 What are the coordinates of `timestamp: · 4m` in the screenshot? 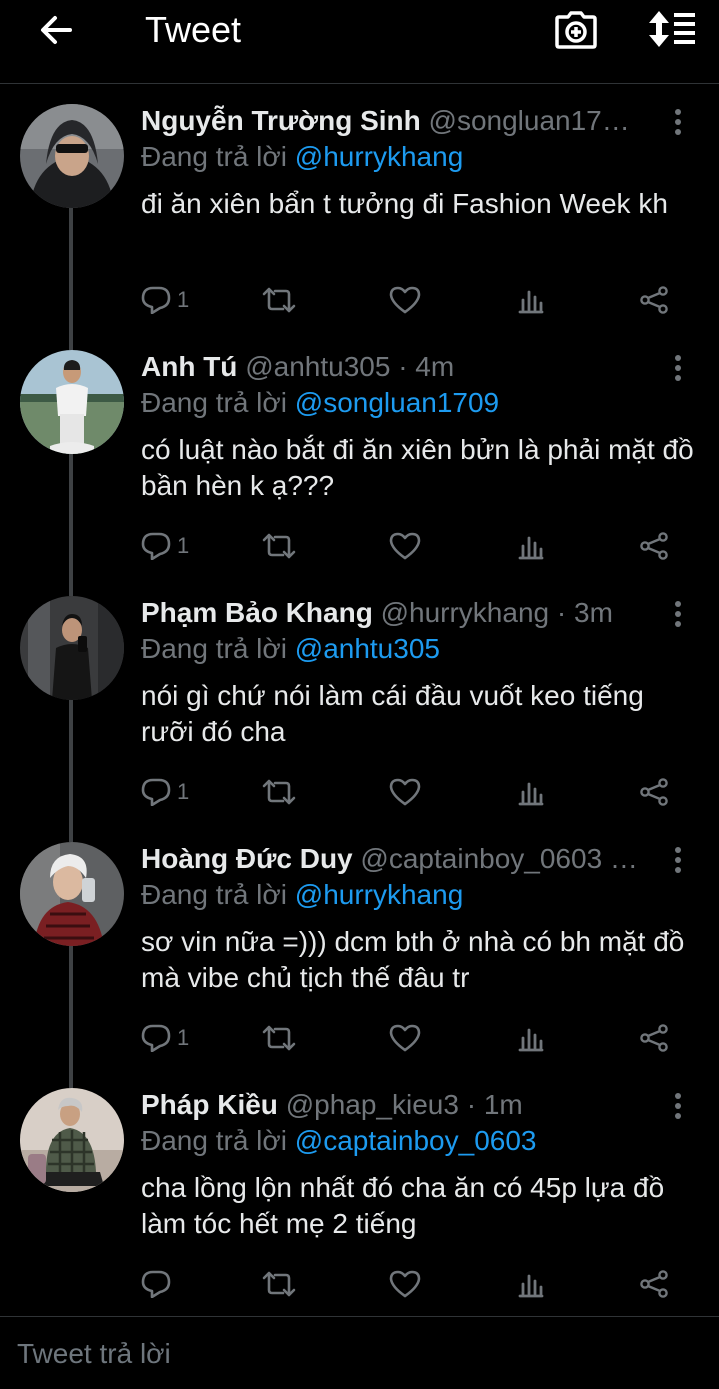 It's located at (426, 366).